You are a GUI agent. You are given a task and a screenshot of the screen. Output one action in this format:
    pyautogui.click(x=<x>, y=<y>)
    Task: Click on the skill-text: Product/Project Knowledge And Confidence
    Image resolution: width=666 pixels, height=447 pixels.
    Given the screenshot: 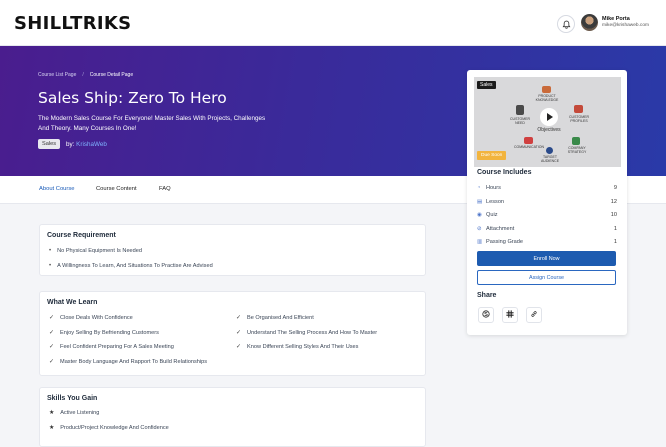 What is the action you would take?
    pyautogui.click(x=114, y=428)
    